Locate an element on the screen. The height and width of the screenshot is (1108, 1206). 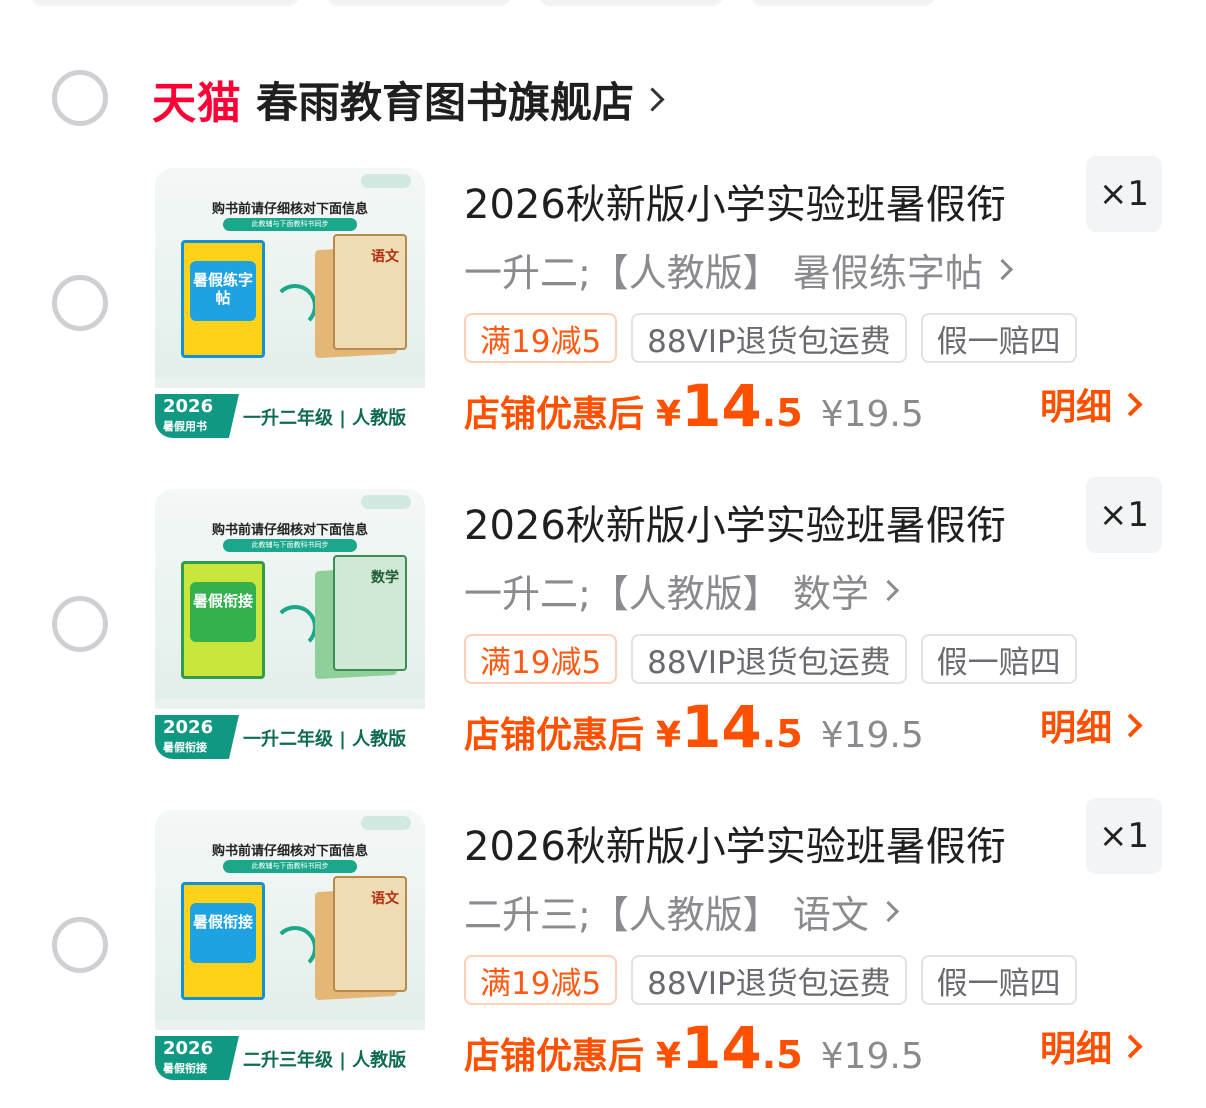
textbook-subject: 数学 is located at coordinates (385, 578).